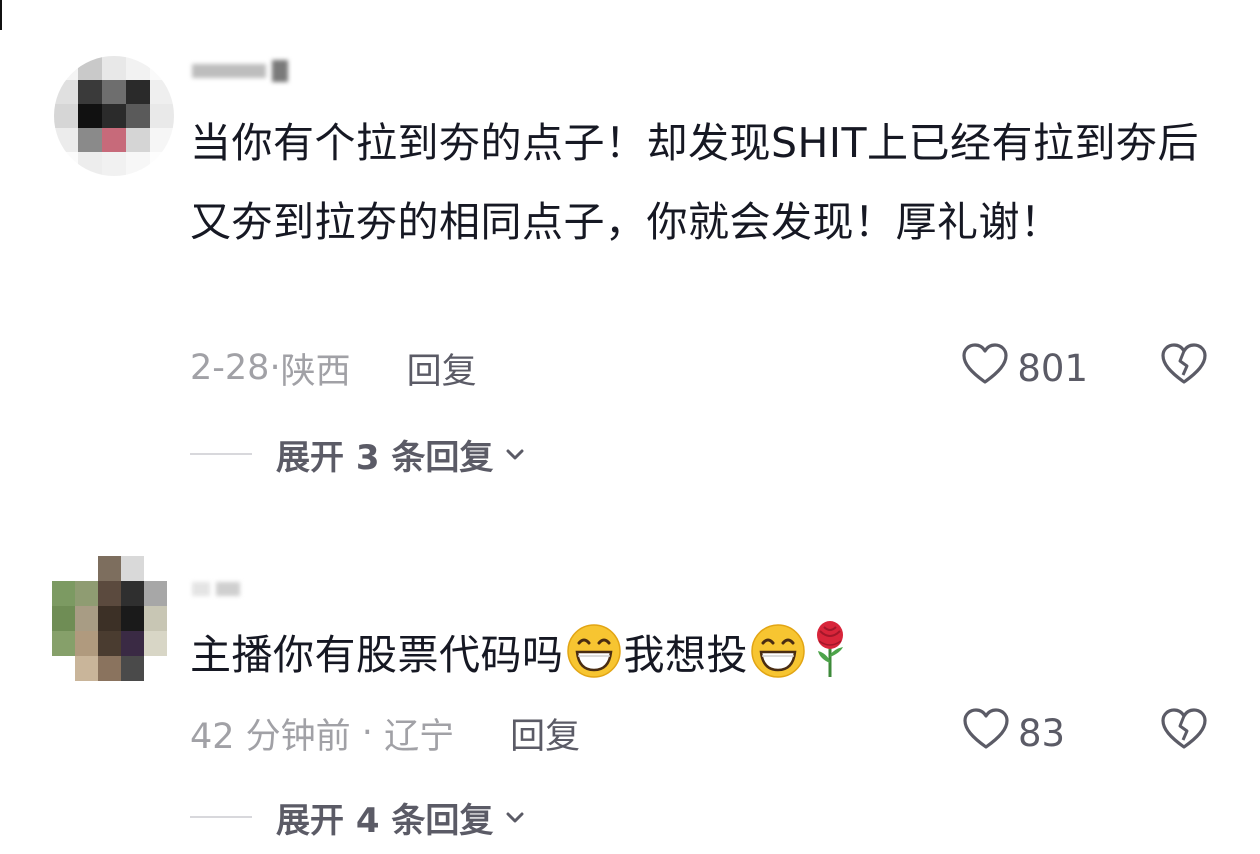 This screenshot has height=854, width=1260. I want to click on comment-text: 主播你有股票代码吗 我想投, so click(705, 655).